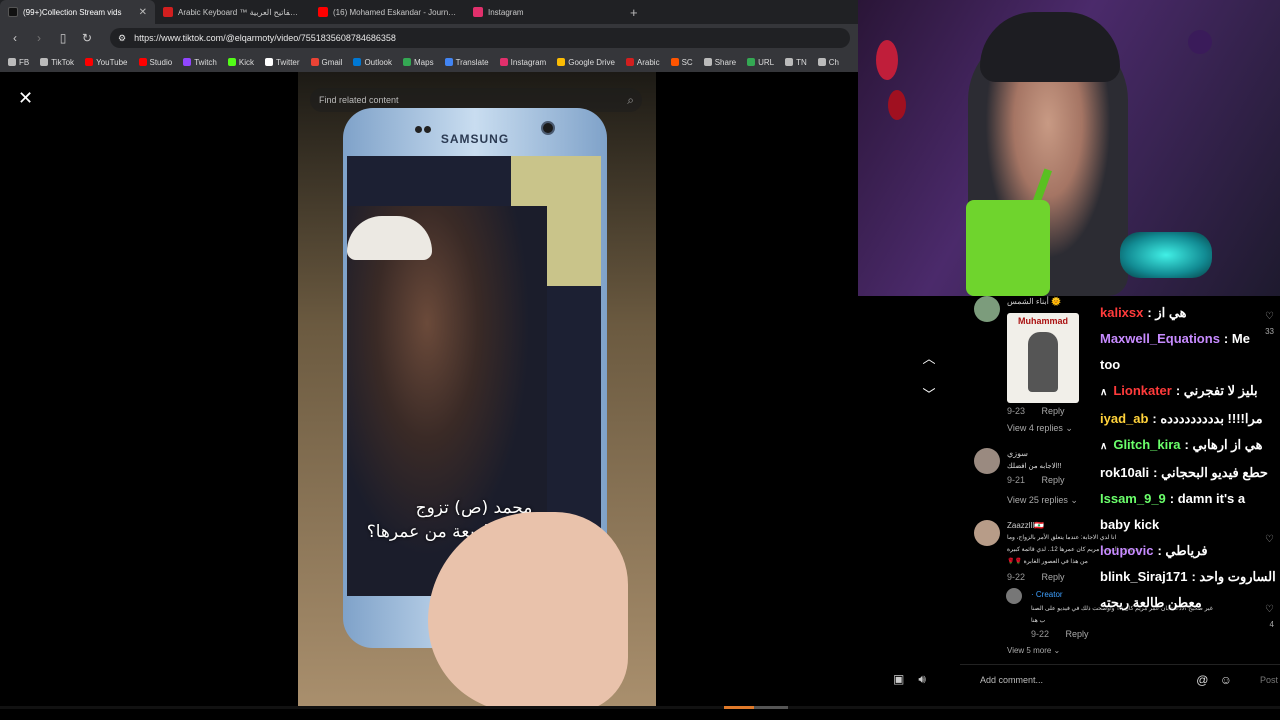 This screenshot has width=1280, height=720. I want to click on bookmark-twitter: Twitter, so click(282, 62).